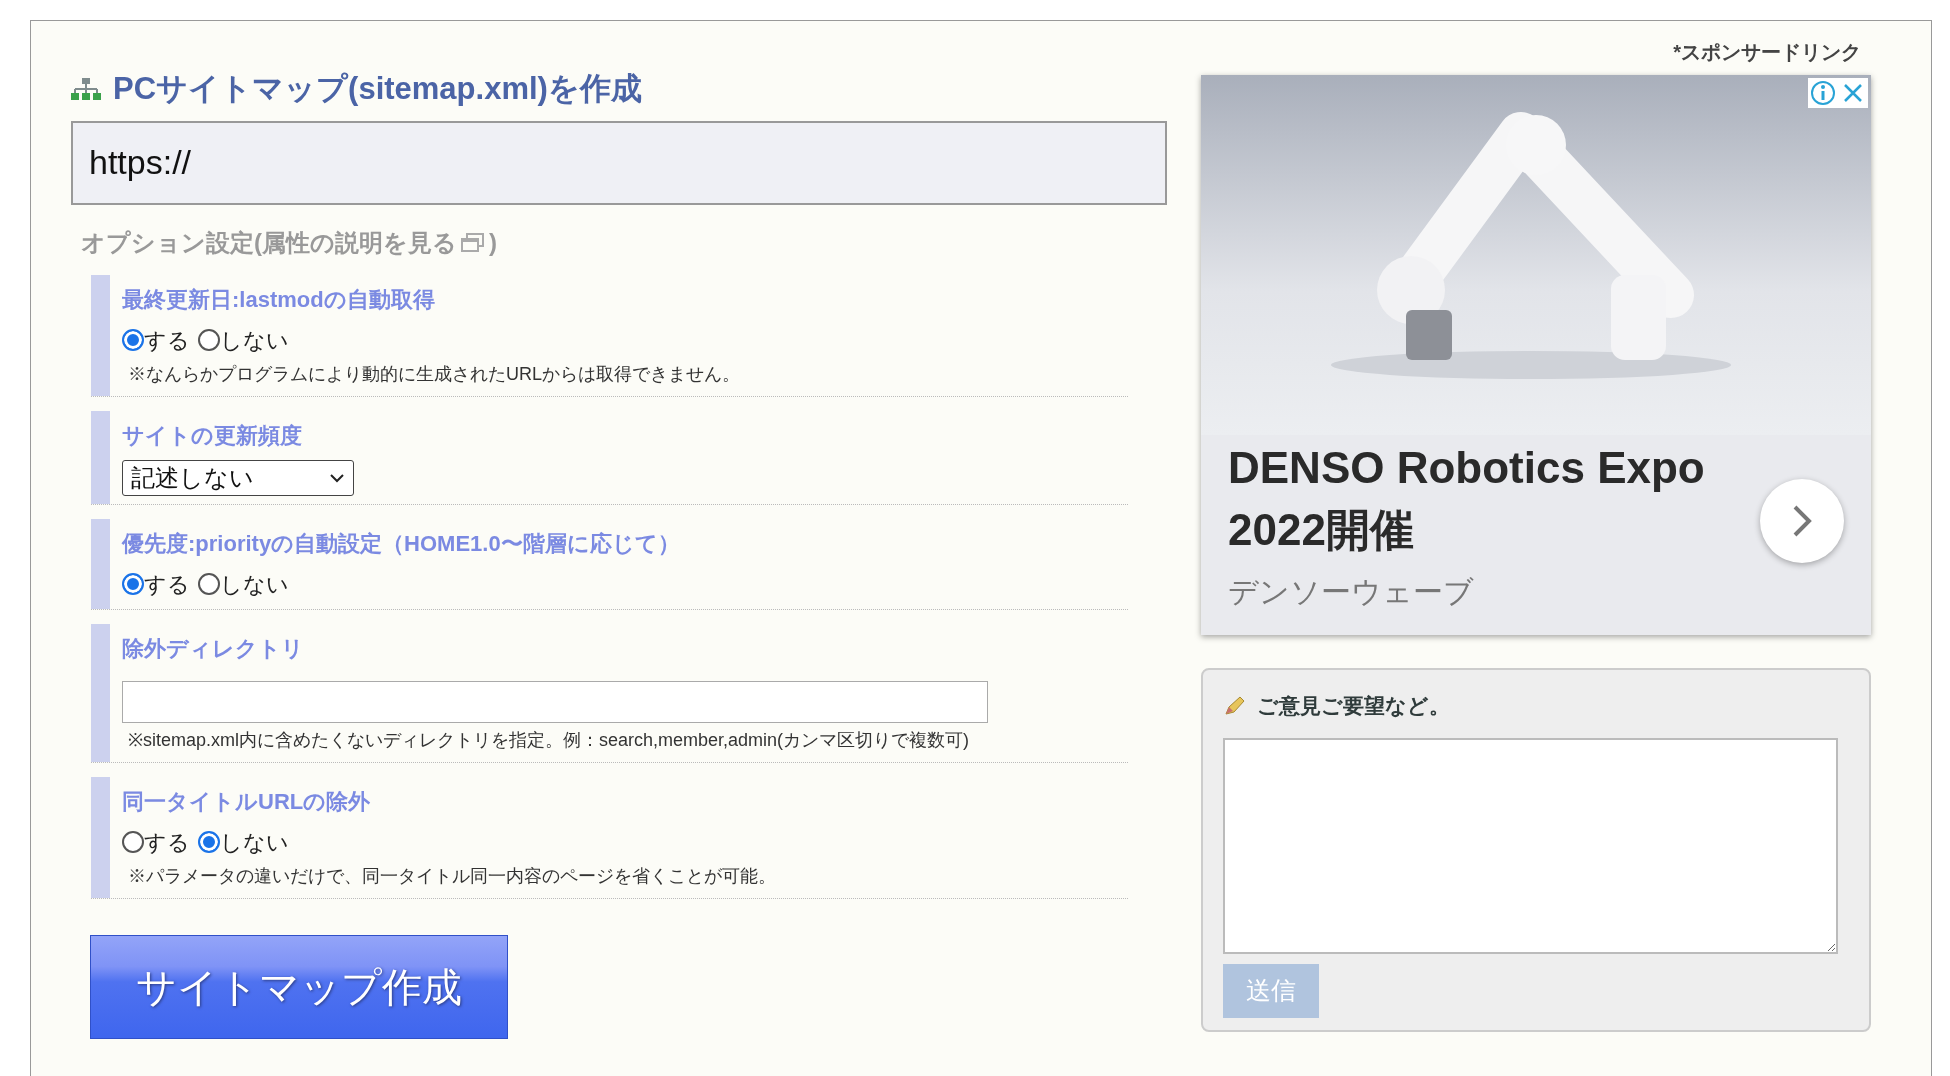 This screenshot has height=1076, width=1950. What do you see at coordinates (1351, 592) in the screenshot?
I see `ad-advertiser: デンソーウェーブ` at bounding box center [1351, 592].